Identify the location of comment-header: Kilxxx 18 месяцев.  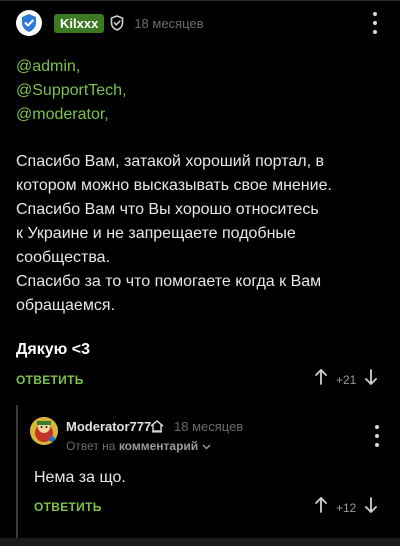
(200, 23).